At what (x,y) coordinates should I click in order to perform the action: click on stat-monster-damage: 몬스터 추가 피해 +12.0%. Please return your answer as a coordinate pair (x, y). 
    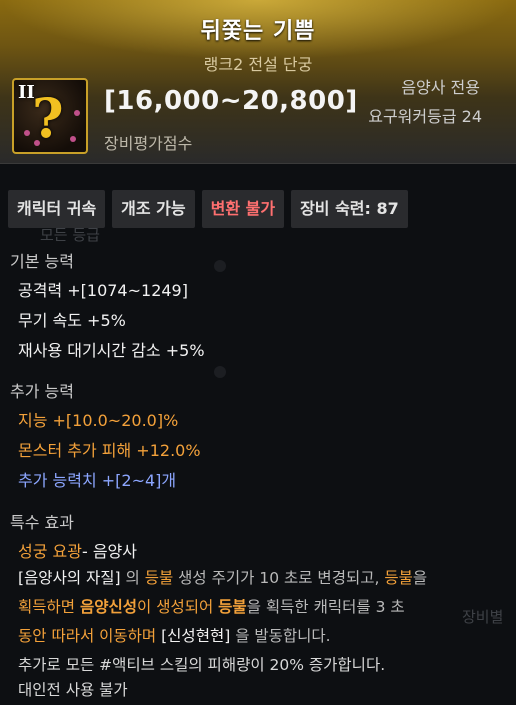
    Looking at the image, I should click on (109, 450).